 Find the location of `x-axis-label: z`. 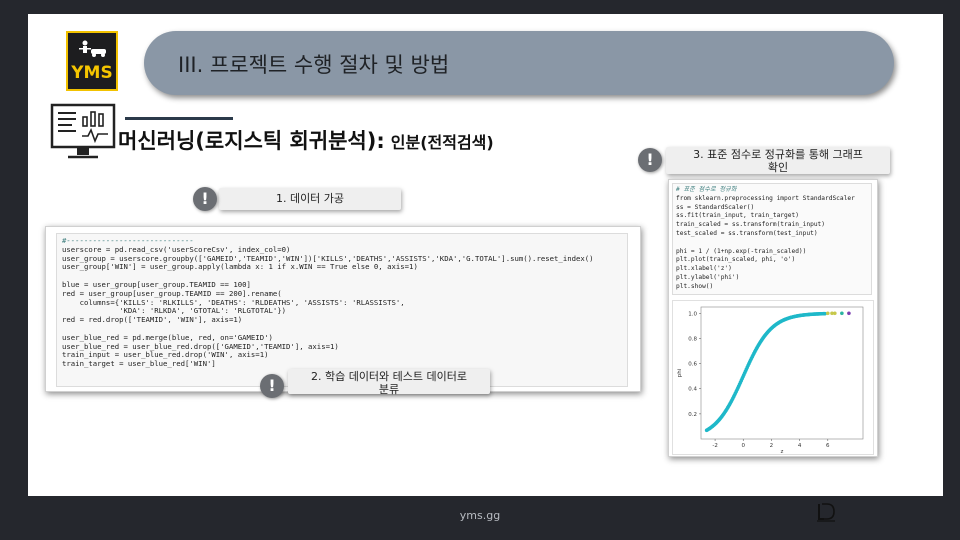

x-axis-label: z is located at coordinates (782, 451).